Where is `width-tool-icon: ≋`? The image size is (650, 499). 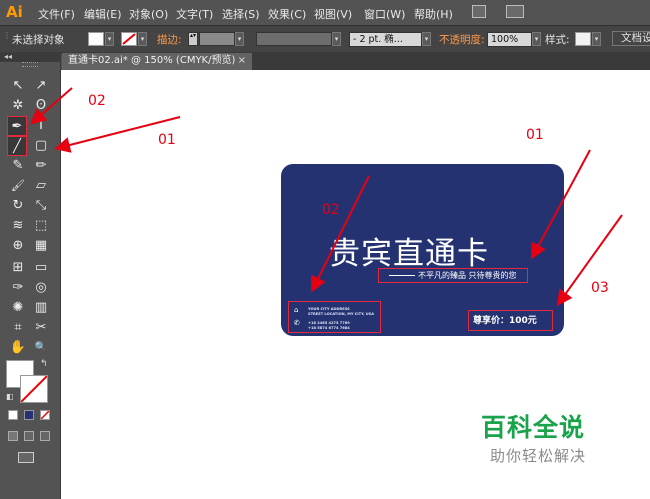 width-tool-icon: ≋ is located at coordinates (18, 226).